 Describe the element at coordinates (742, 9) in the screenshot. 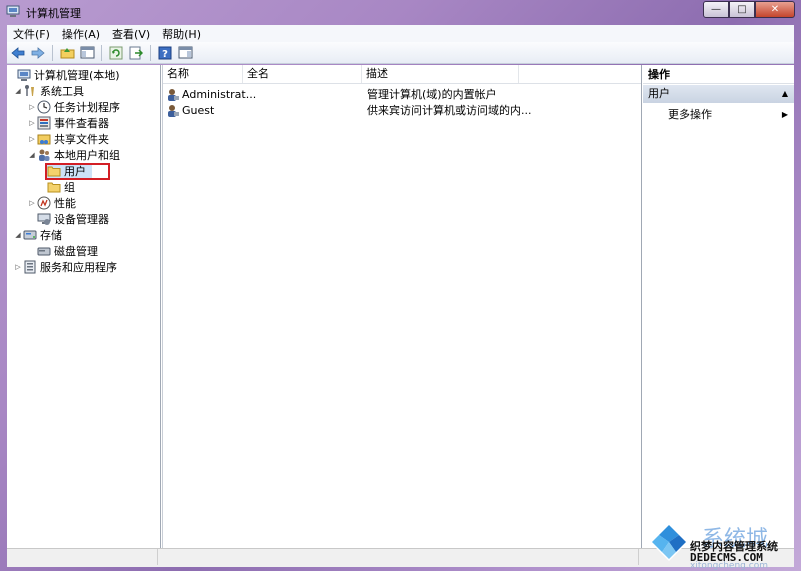

I see `maximize-button: □` at that location.